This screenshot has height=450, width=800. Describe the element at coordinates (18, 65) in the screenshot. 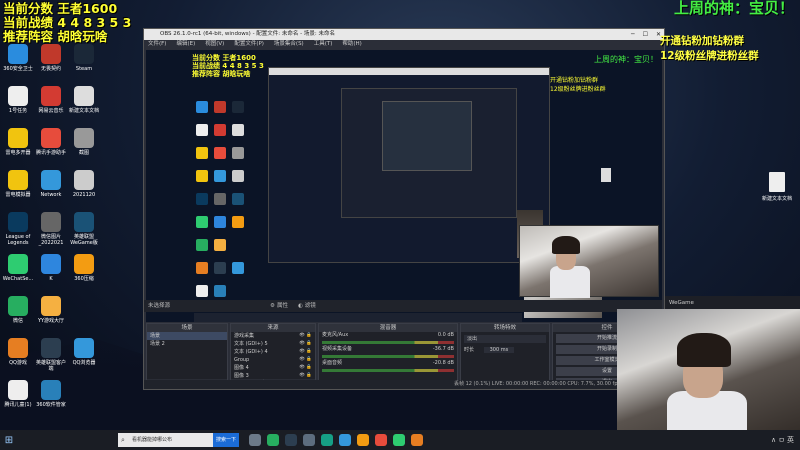

I see `desktop-icon: 360安全卫士` at that location.